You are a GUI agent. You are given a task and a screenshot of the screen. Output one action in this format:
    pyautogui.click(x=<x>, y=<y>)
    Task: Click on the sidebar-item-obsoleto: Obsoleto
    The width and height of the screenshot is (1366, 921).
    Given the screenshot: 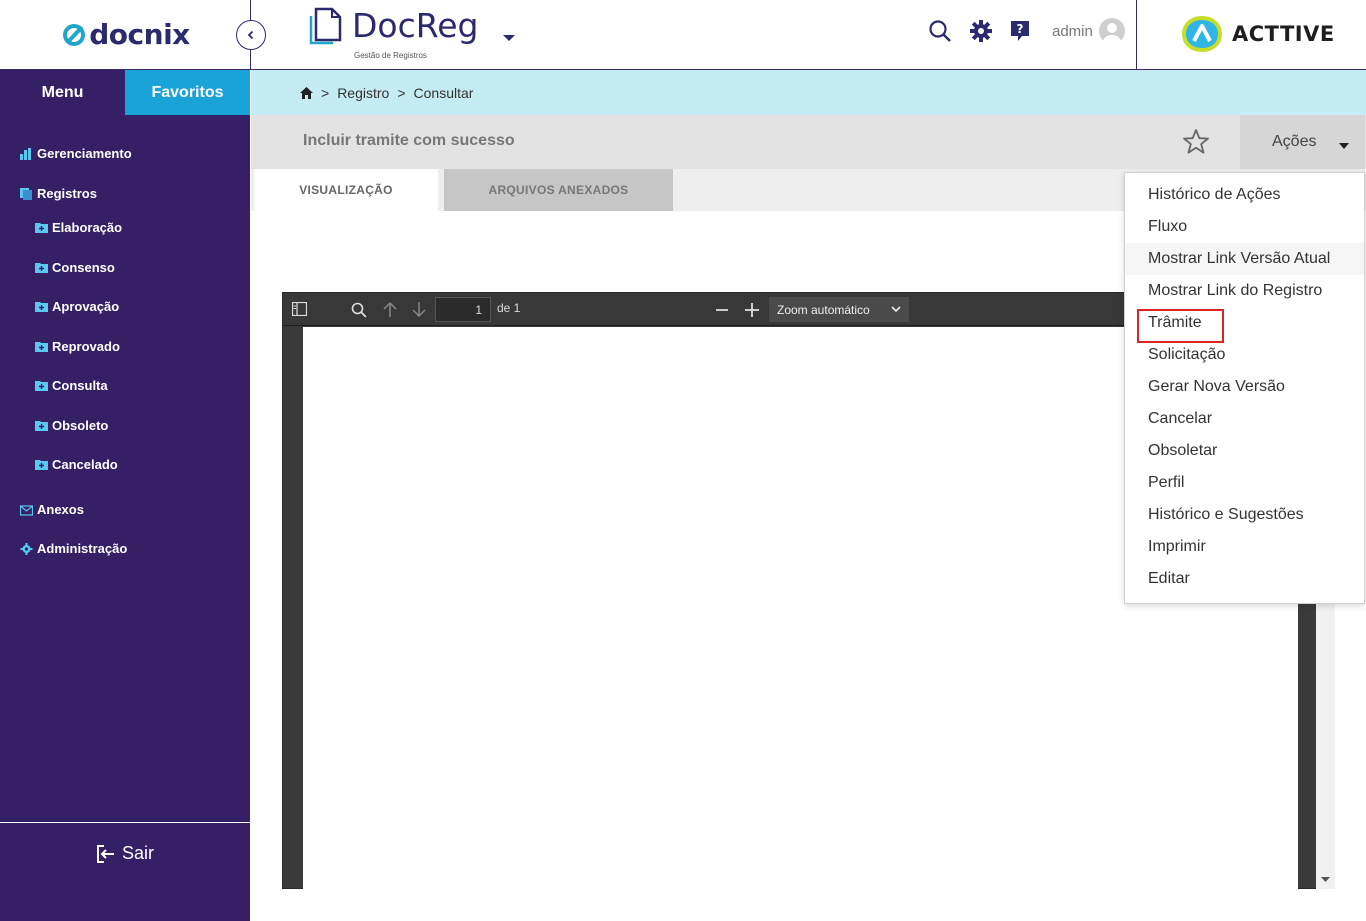 What is the action you would take?
    pyautogui.click(x=71, y=425)
    